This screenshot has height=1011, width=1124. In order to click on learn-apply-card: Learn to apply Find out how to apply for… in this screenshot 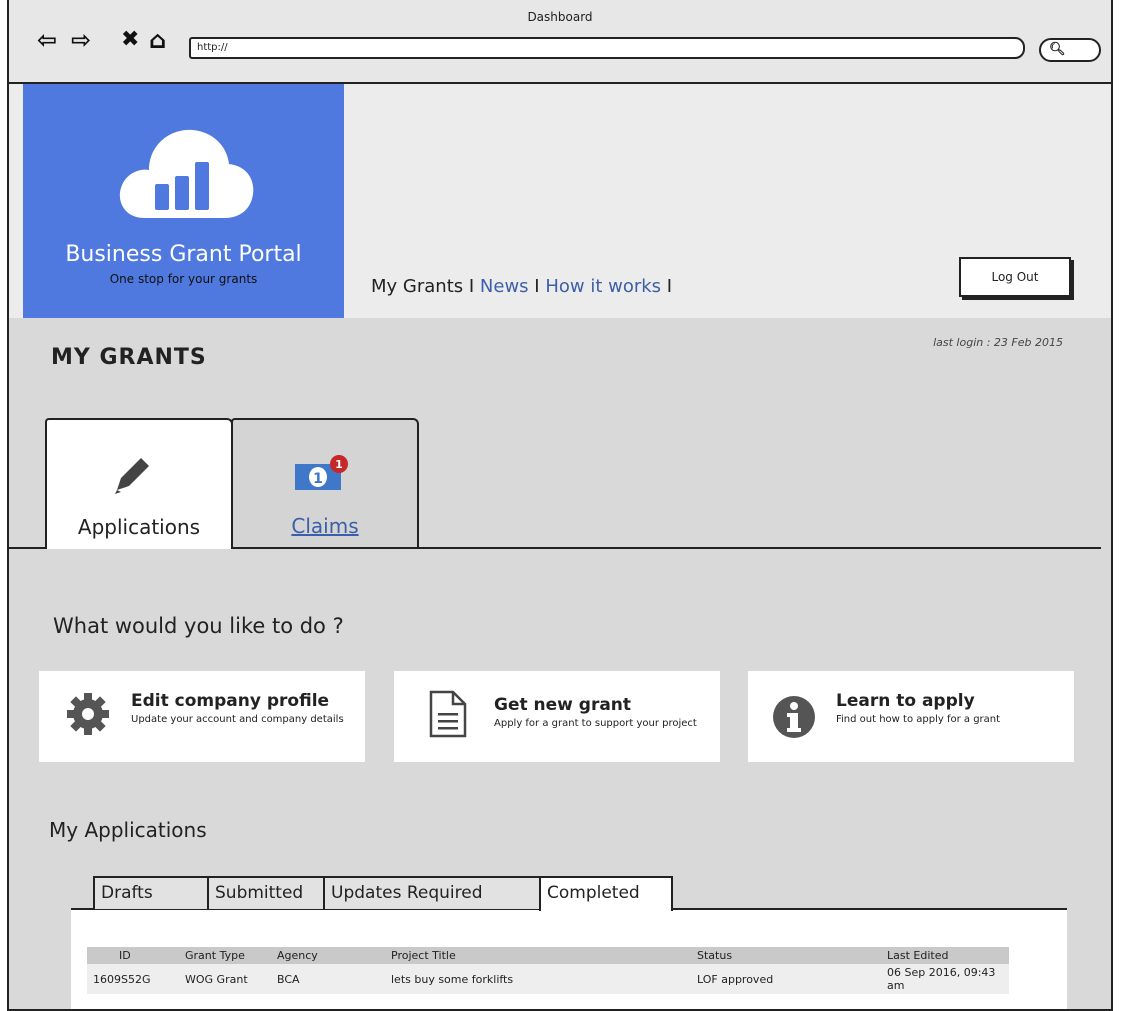, I will do `click(911, 716)`.